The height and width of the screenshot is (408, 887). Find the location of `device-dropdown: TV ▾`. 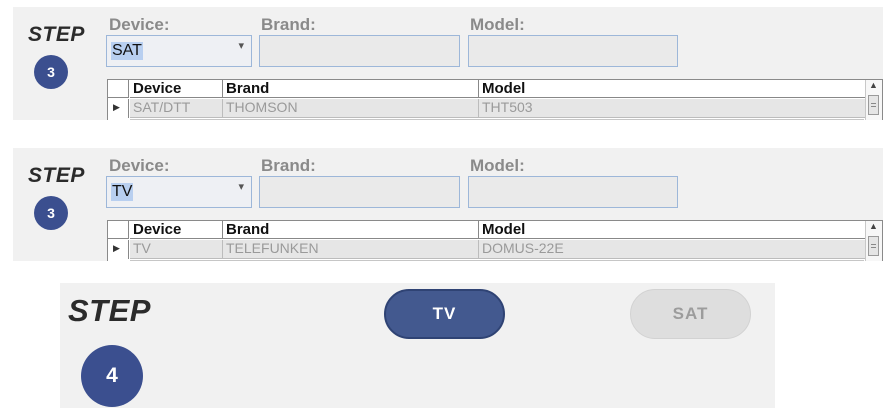

device-dropdown: TV ▾ is located at coordinates (179, 192).